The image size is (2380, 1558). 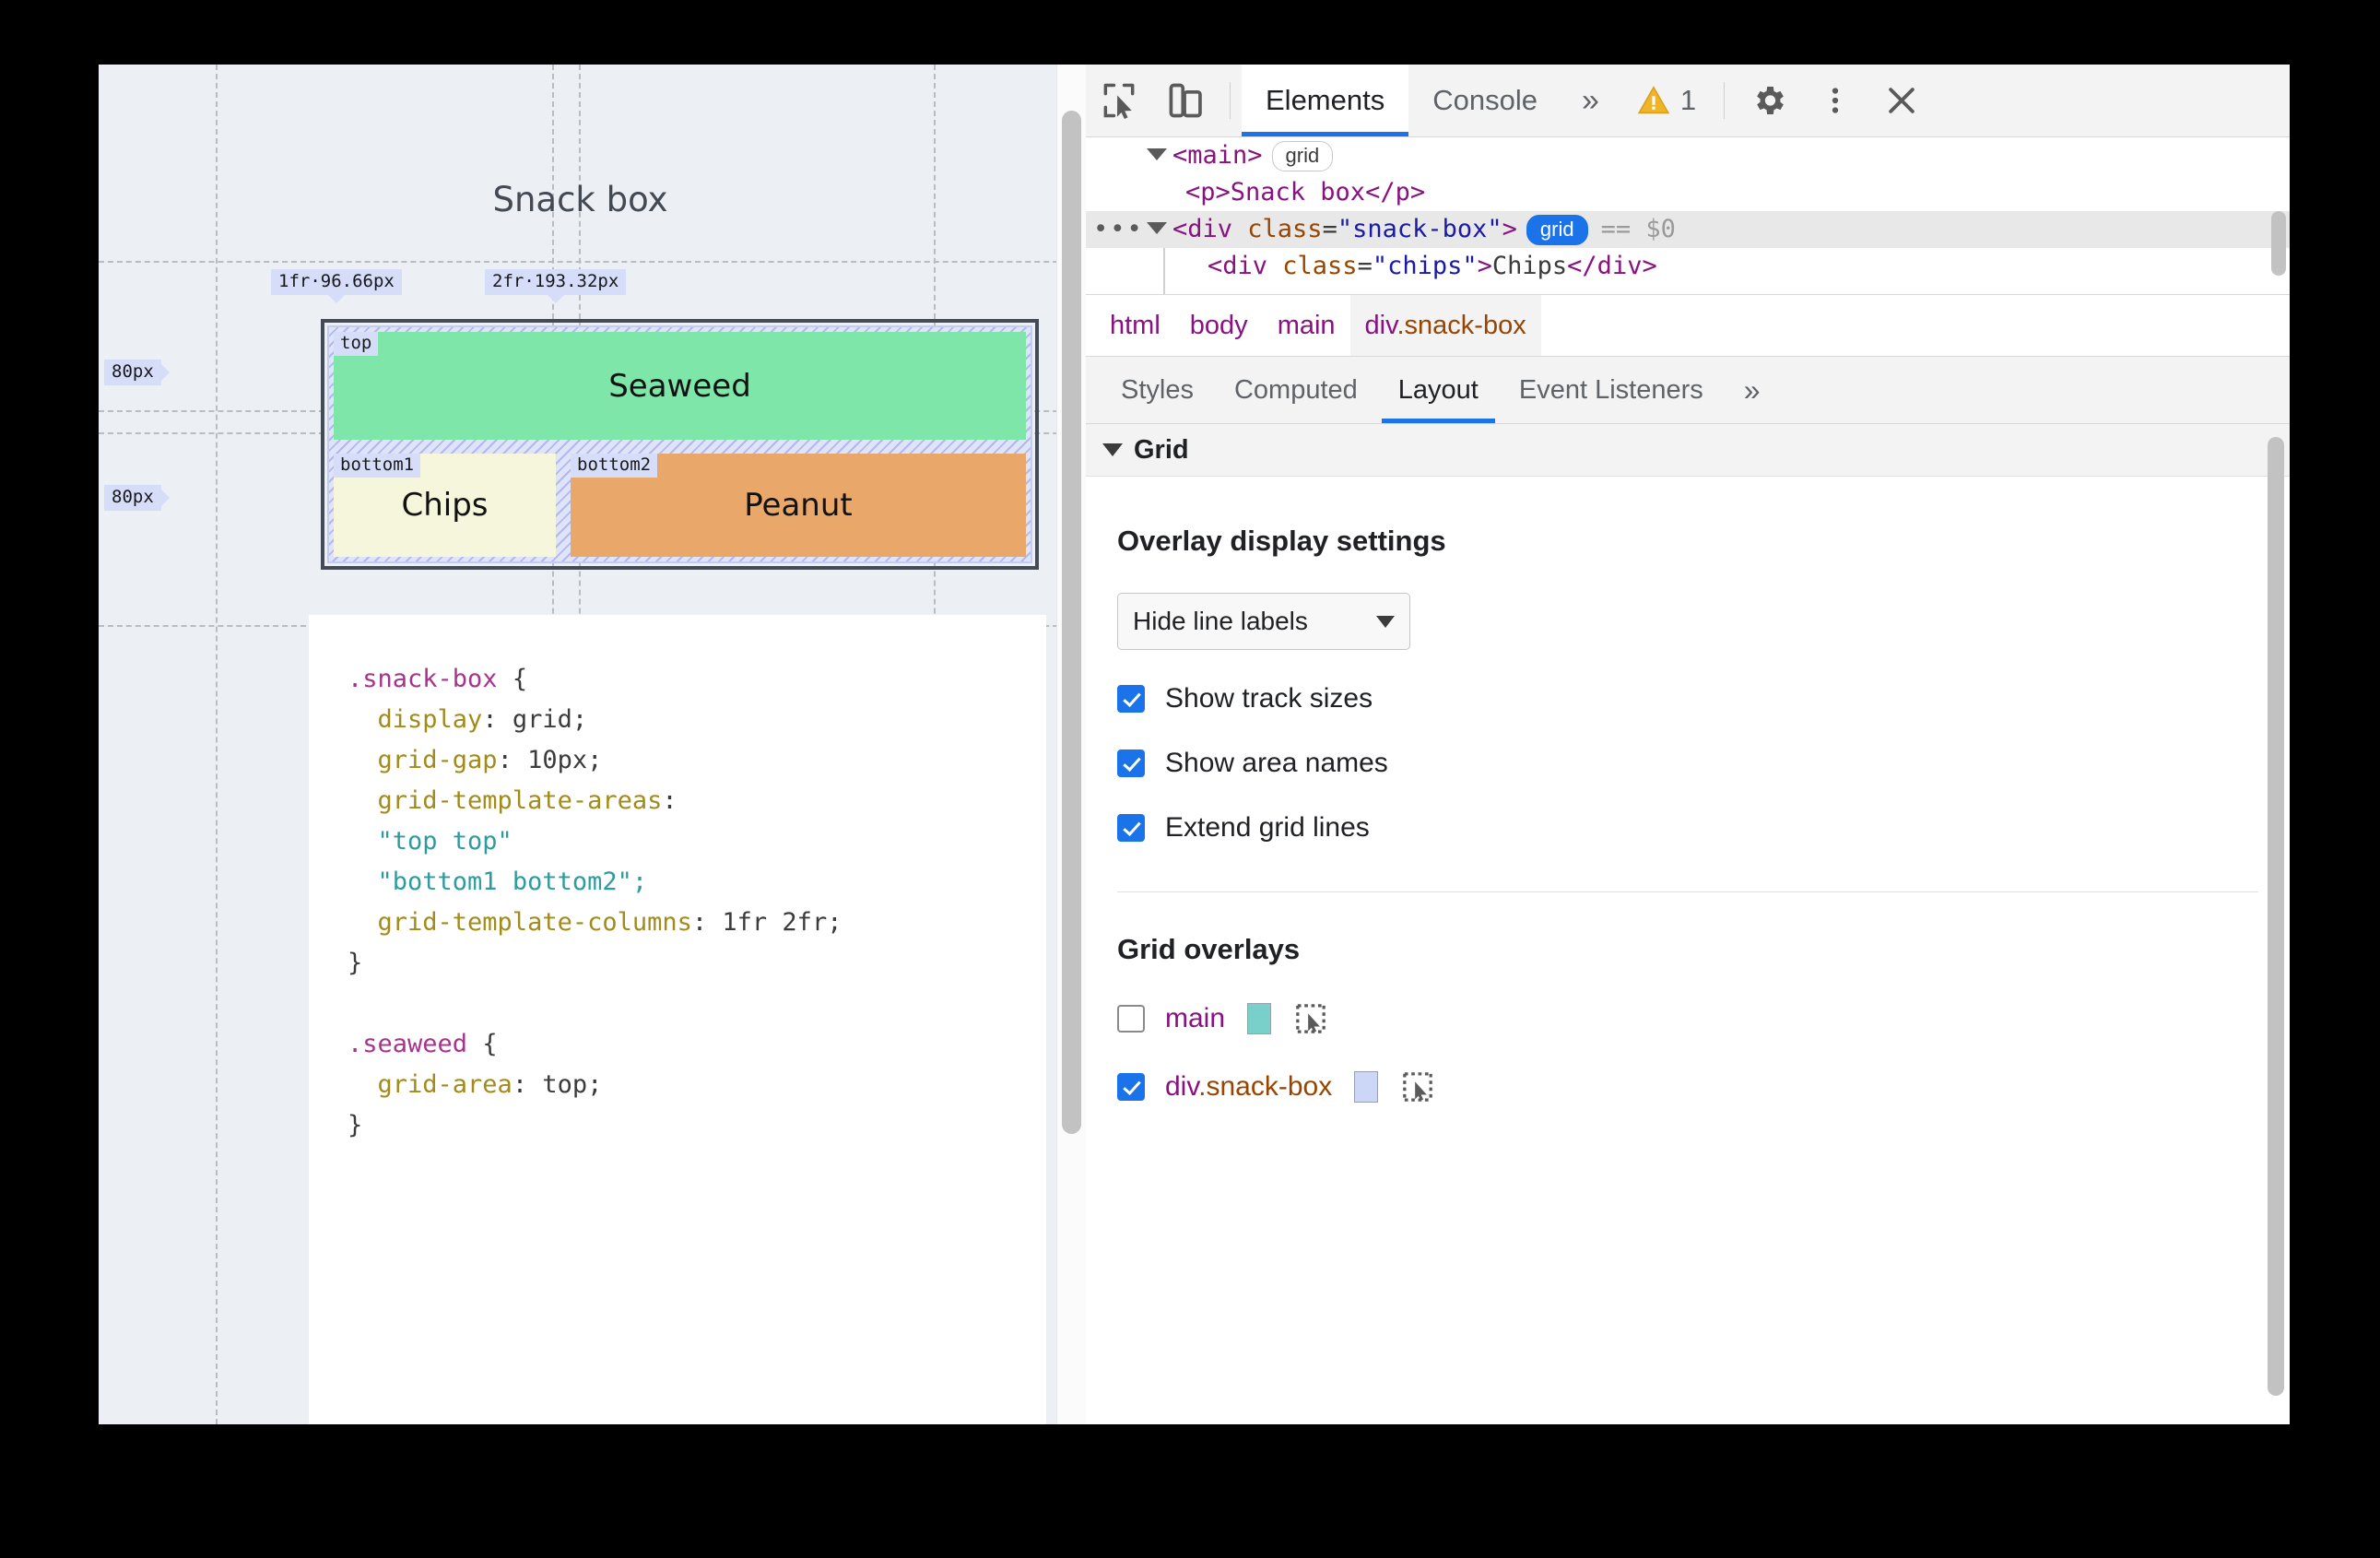 I want to click on overlay-snackbox-checkbox, so click(x=1131, y=1087).